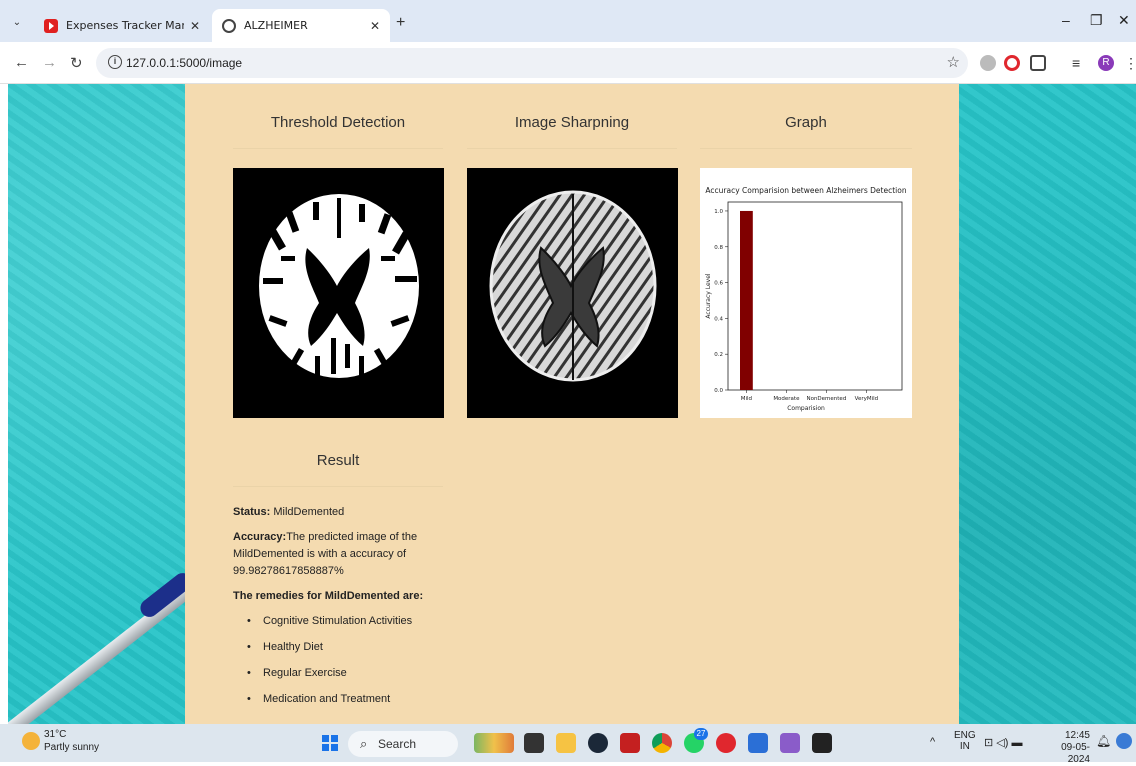  I want to click on address-bar: i 127.0.0.1:5000/image ☆, so click(532, 63).